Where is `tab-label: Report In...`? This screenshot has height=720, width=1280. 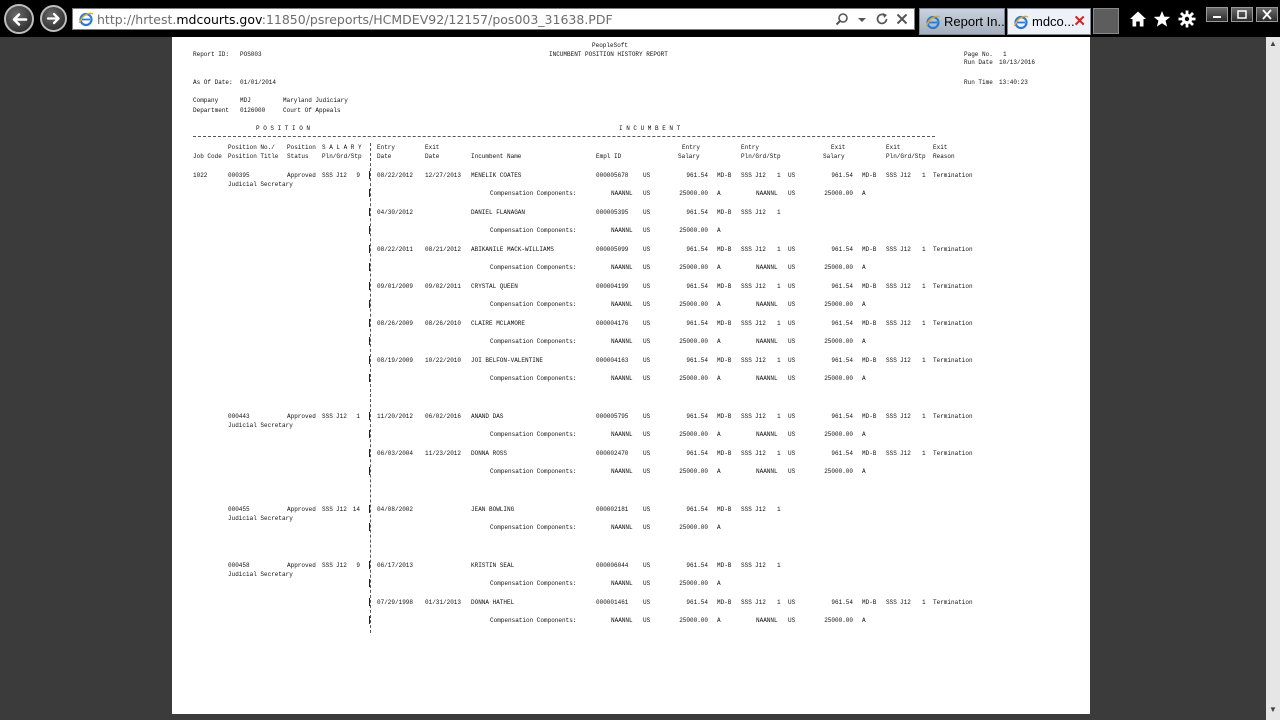 tab-label: Report In... is located at coordinates (976, 21).